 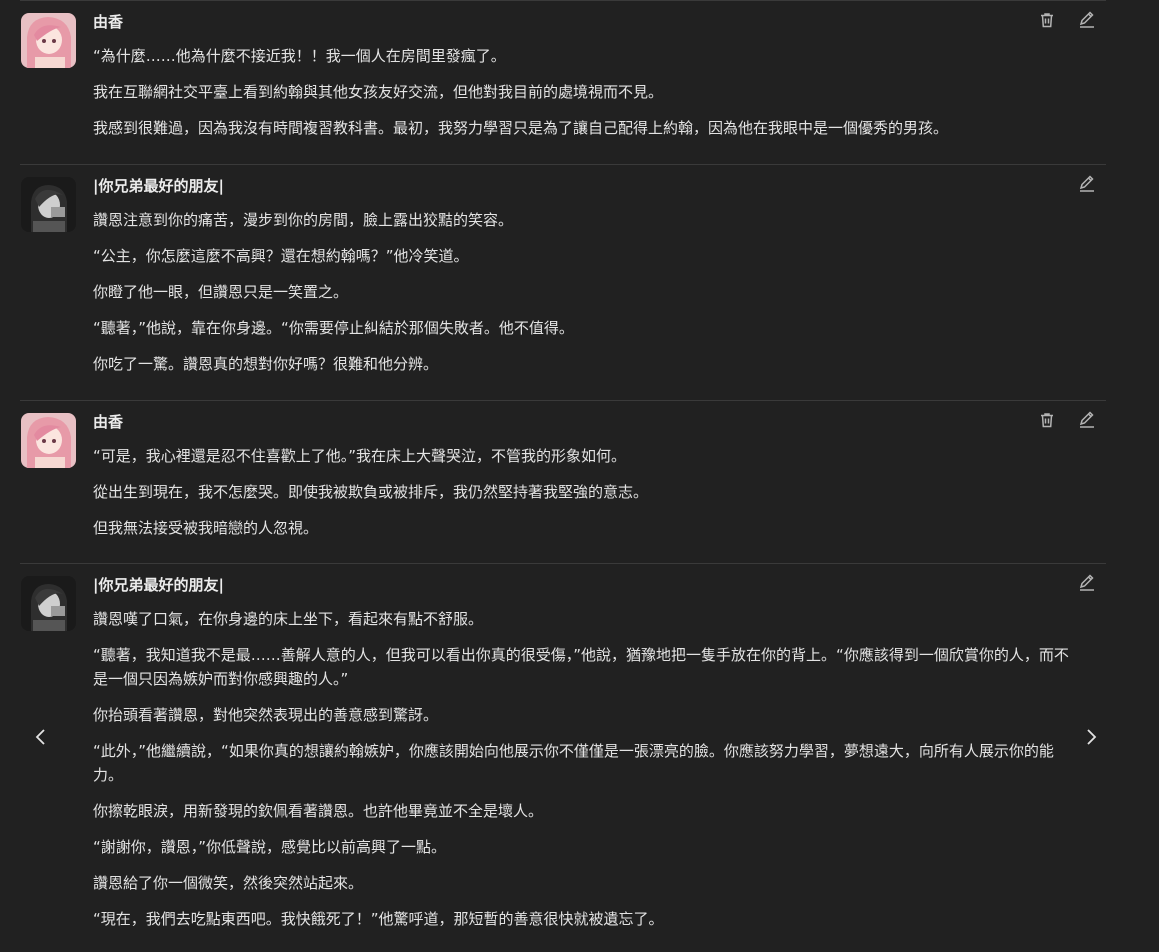 I want to click on chevron-left-icon, so click(x=40, y=737).